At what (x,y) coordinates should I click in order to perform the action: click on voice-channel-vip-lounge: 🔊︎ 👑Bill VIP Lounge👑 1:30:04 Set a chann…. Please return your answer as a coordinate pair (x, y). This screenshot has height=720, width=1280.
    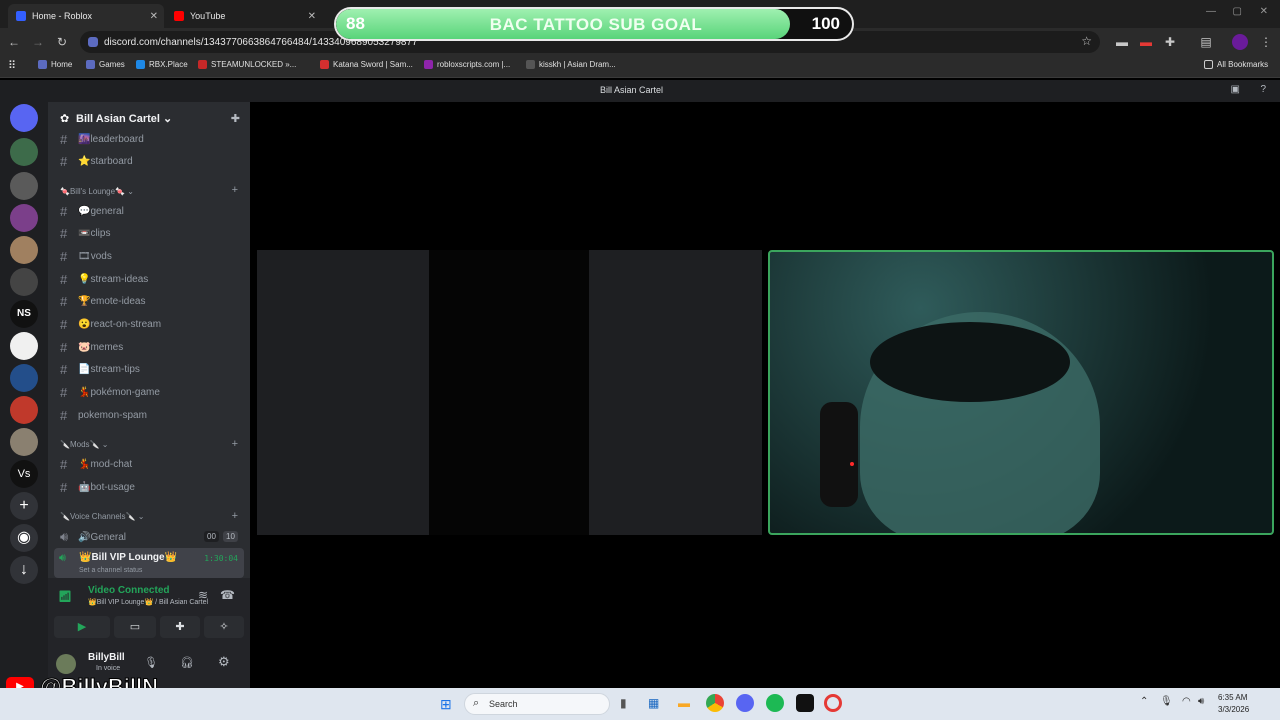
    Looking at the image, I should click on (149, 563).